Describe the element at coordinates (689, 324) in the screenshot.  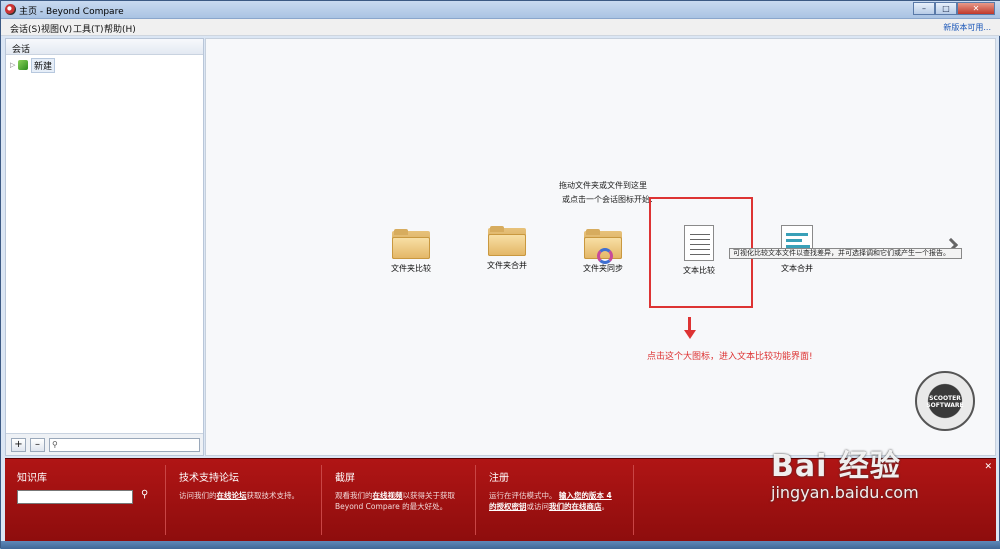
I see `annotation-arrow-icon` at that location.